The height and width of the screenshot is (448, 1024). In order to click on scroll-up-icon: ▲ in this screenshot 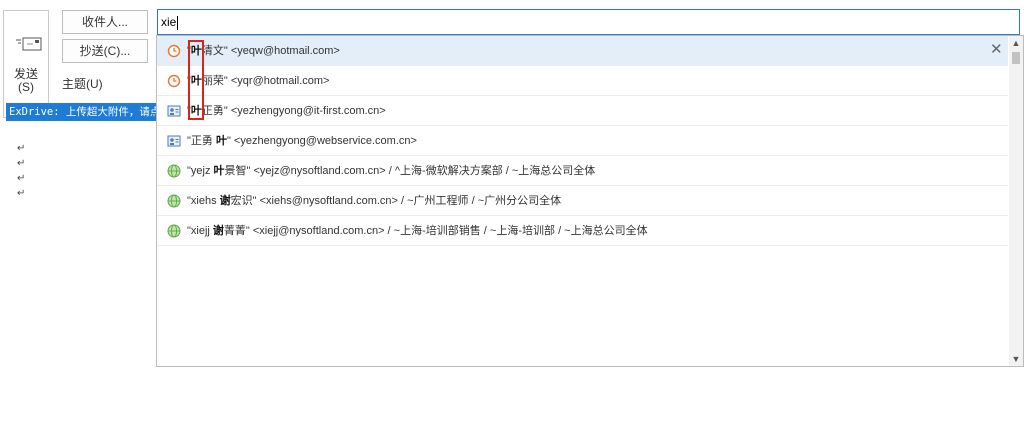, I will do `click(1016, 43)`.